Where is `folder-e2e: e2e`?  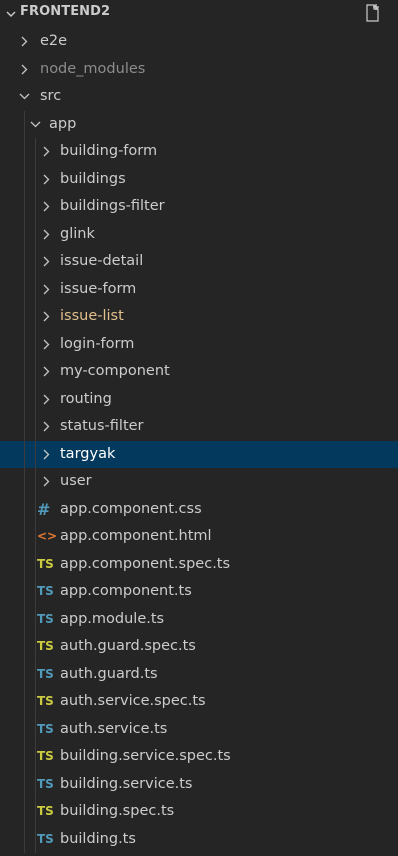 folder-e2e: e2e is located at coordinates (199, 41).